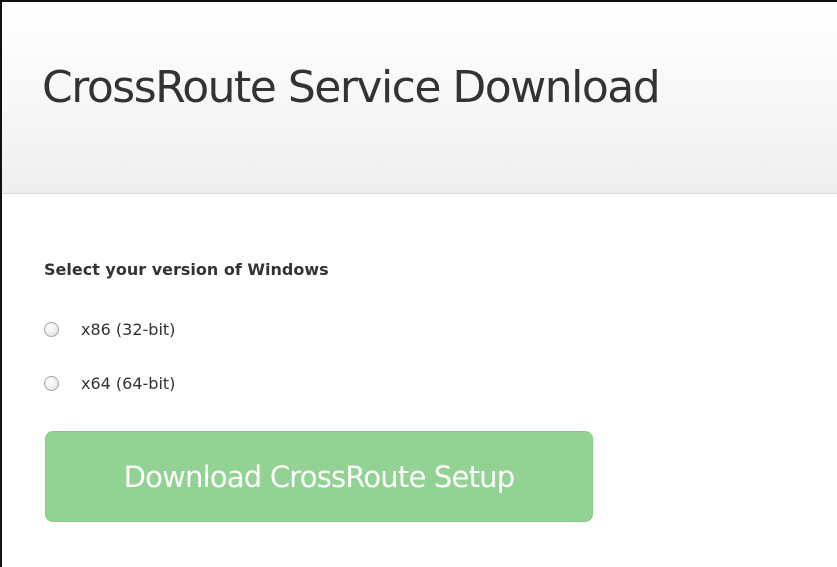 The height and width of the screenshot is (567, 837). Describe the element at coordinates (186, 269) in the screenshot. I see `windows-version-heading: Select your version of Windows` at that location.